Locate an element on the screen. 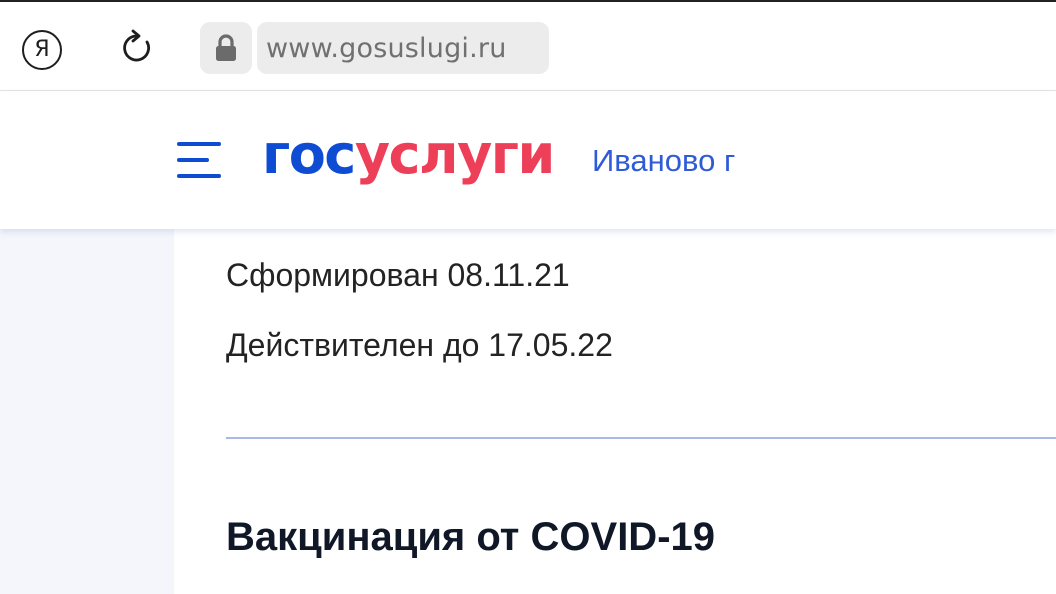 The image size is (1056, 594). certificate-valid-until: Действителен до 17.05.22 is located at coordinates (419, 345).